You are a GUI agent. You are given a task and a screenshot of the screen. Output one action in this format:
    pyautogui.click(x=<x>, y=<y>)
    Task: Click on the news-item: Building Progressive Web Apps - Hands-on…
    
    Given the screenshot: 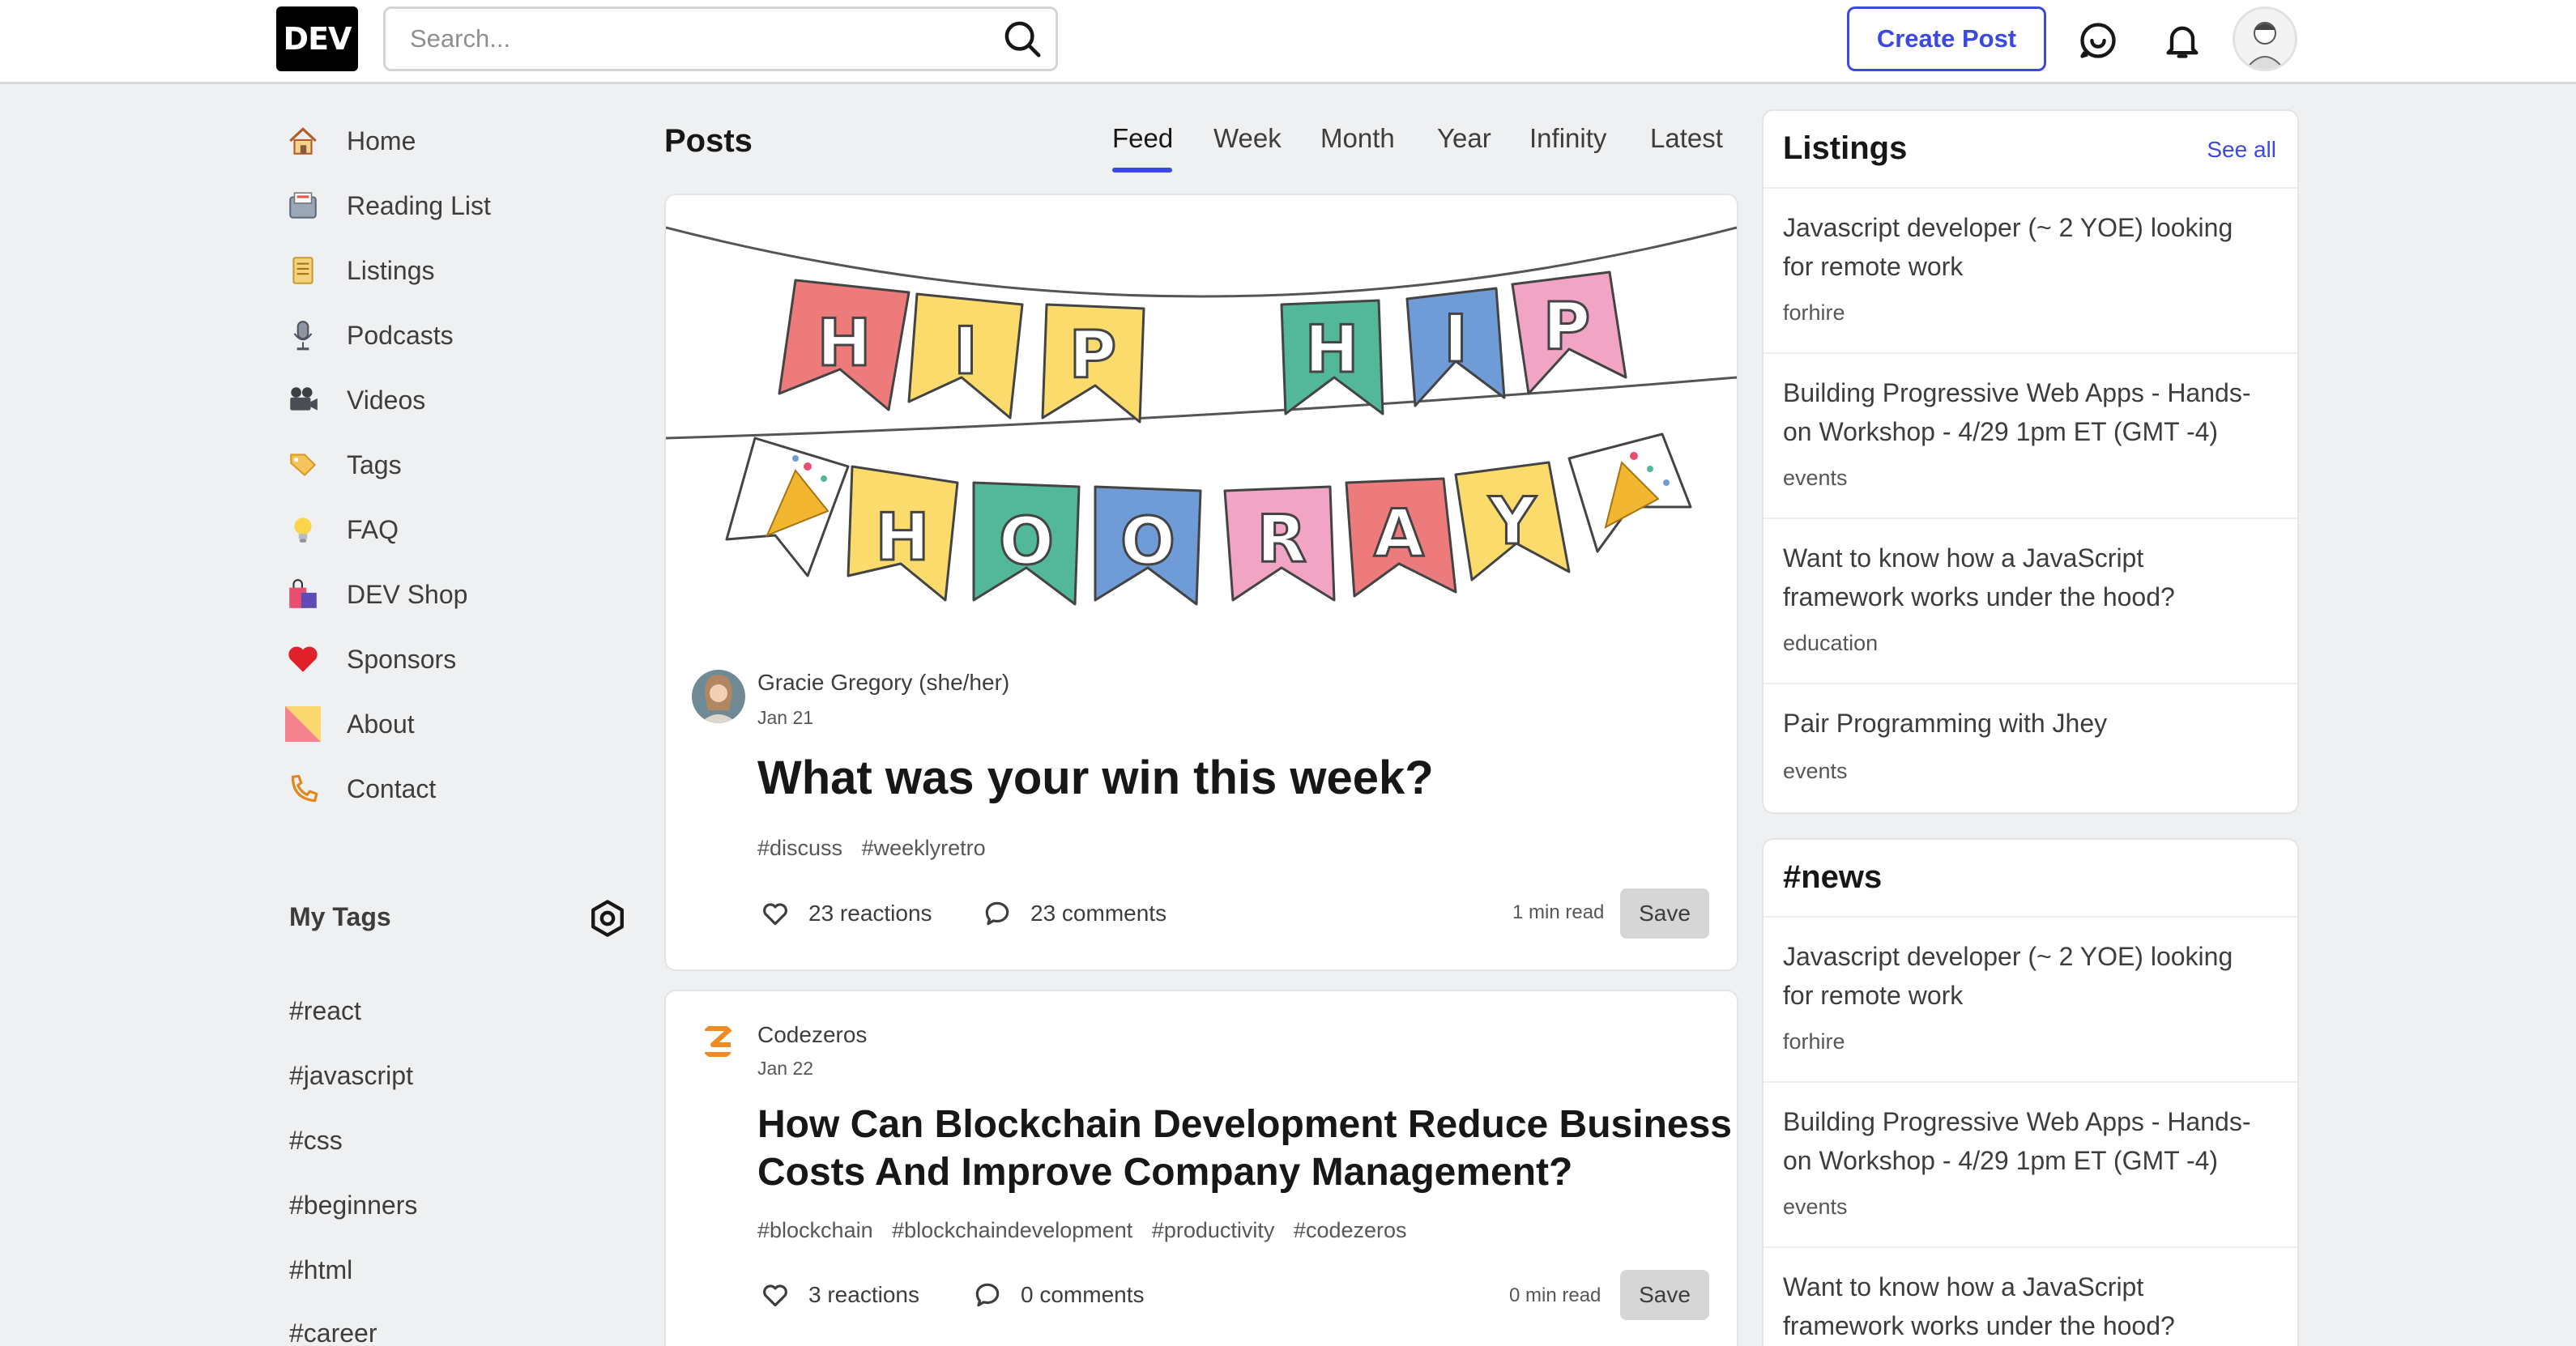 What is the action you would take?
    pyautogui.click(x=2031, y=1166)
    